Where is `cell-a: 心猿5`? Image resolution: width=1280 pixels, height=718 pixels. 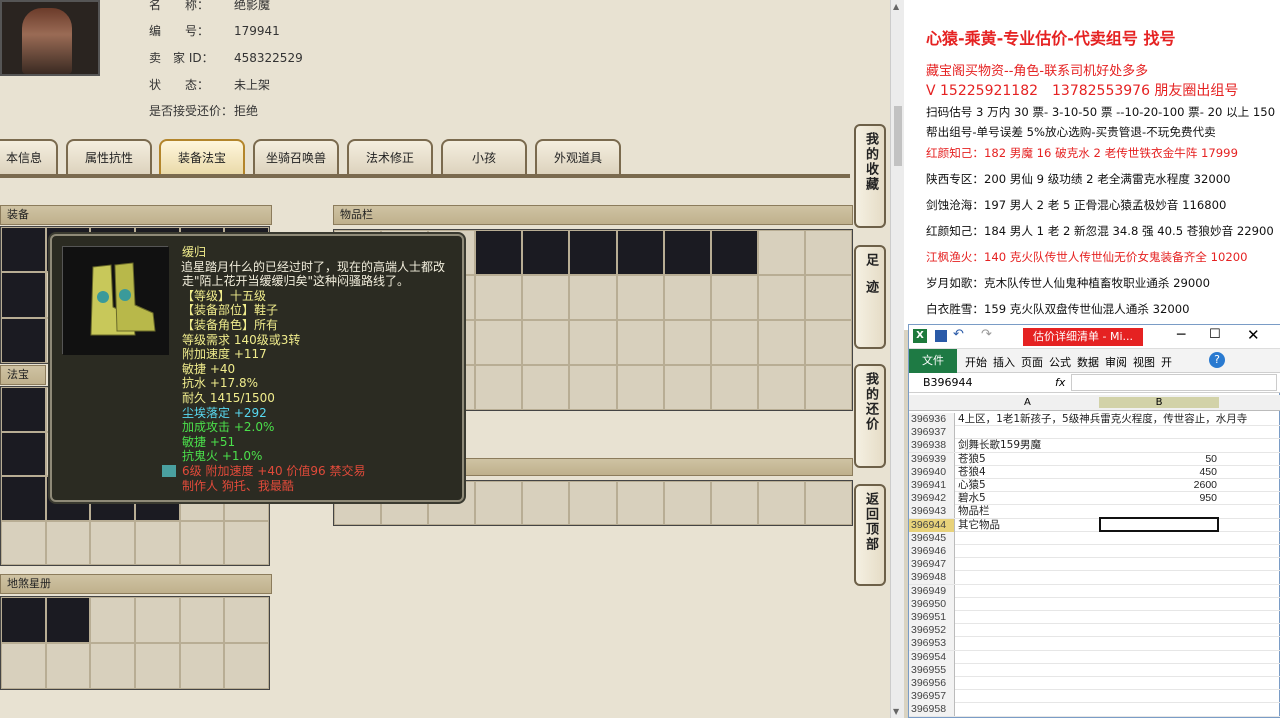
cell-a: 心猿5 is located at coordinates (972, 485).